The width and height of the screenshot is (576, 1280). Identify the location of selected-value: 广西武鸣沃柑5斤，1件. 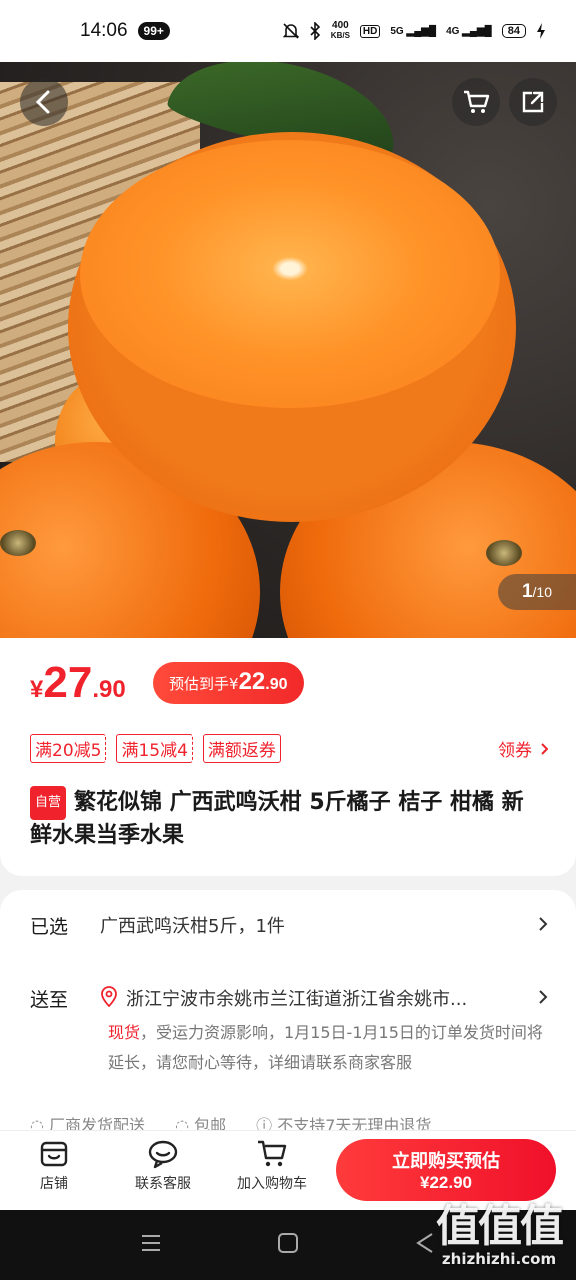
(192, 926).